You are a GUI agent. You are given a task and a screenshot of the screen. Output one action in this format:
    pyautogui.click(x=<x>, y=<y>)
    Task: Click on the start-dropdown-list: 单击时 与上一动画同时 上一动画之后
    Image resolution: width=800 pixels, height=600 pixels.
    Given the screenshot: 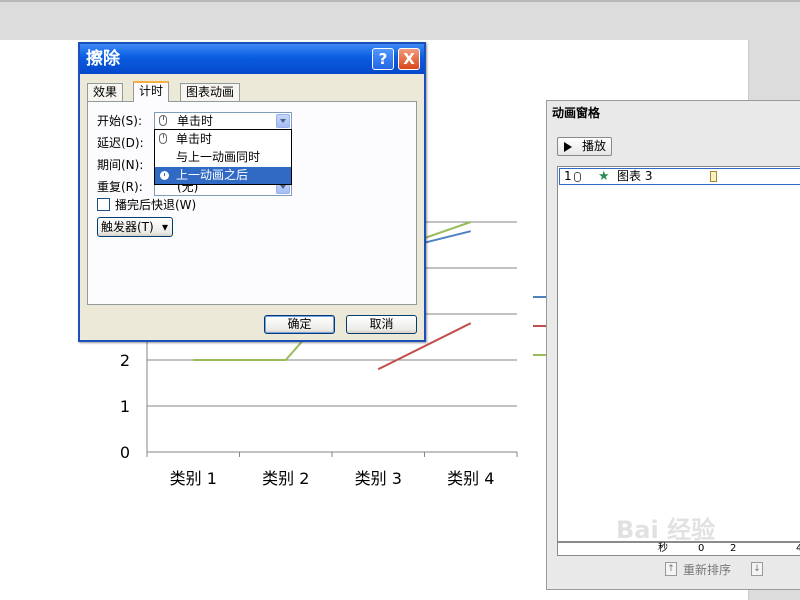 What is the action you would take?
    pyautogui.click(x=223, y=157)
    